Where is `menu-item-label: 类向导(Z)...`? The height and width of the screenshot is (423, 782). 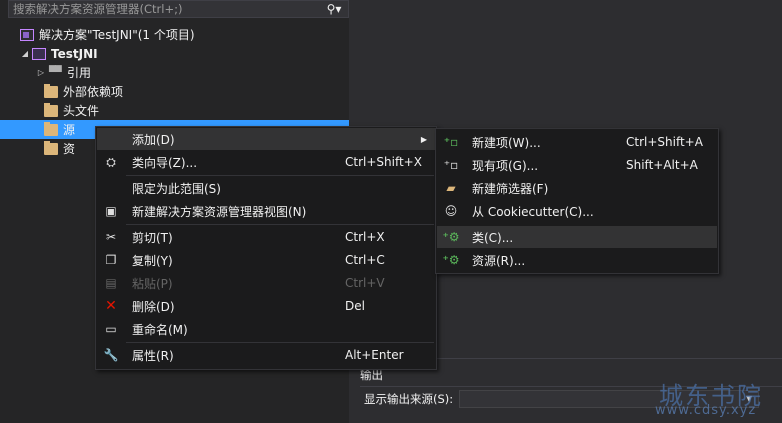 menu-item-label: 类向导(Z)... is located at coordinates (165, 162).